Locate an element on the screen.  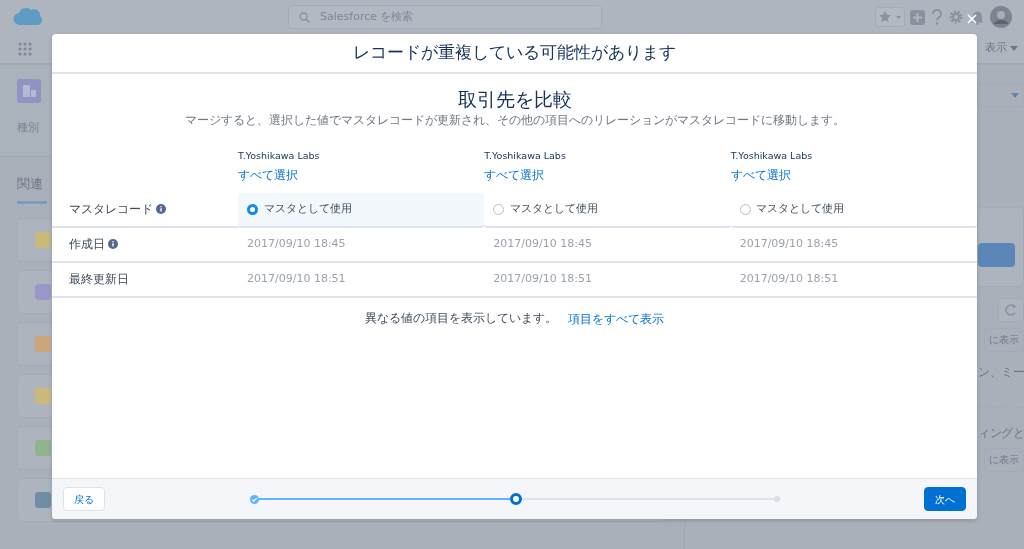
step-dot-icon is located at coordinates (776, 499).